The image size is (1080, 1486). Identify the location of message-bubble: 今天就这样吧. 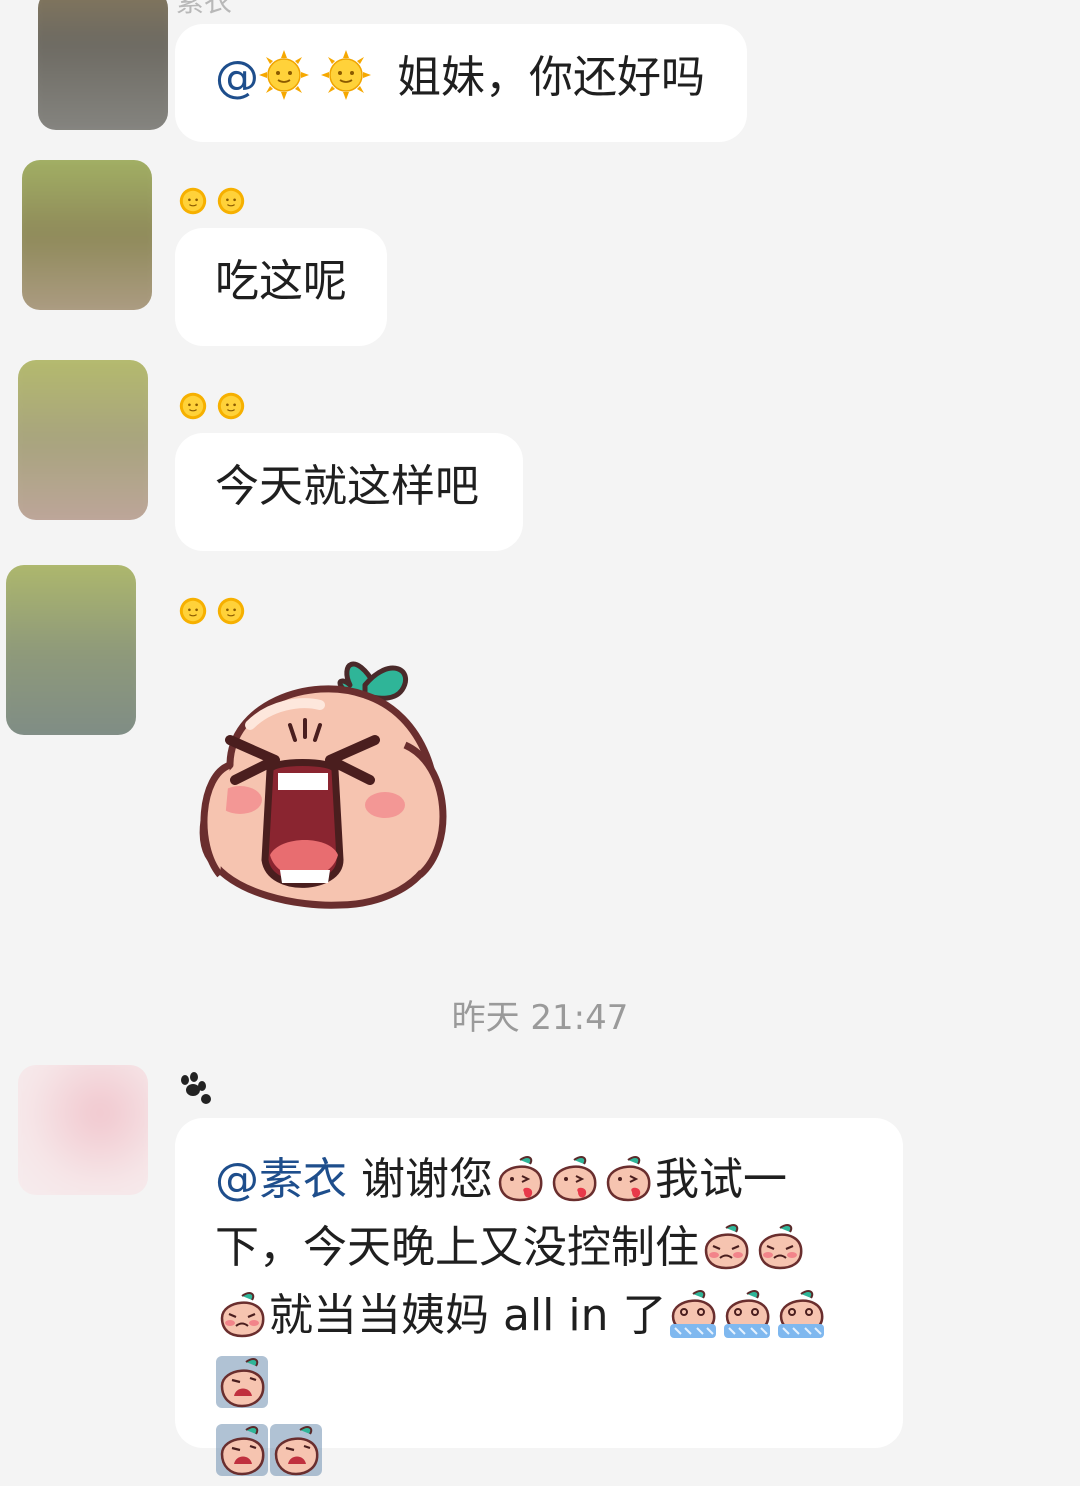
(349, 492).